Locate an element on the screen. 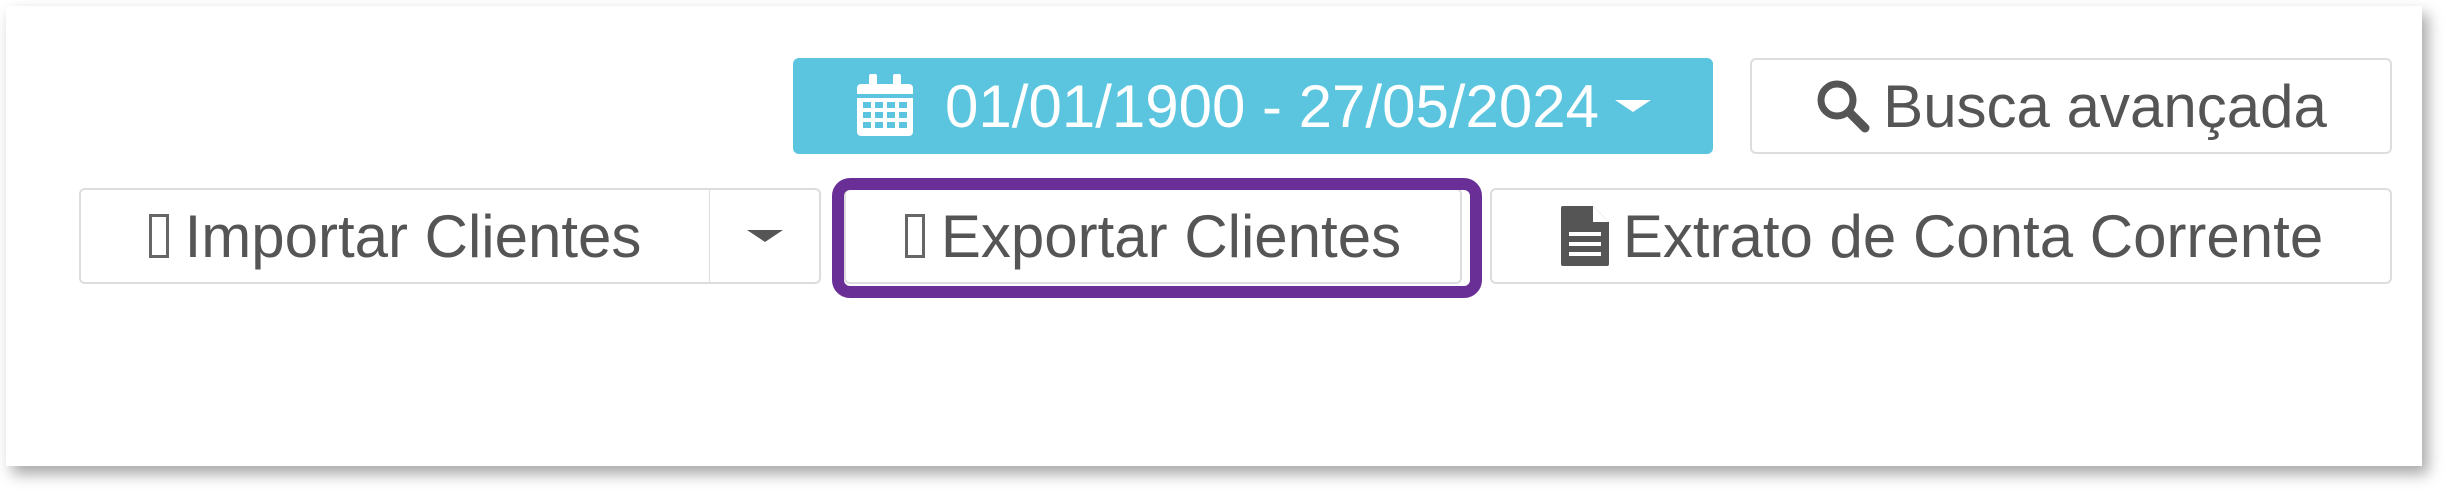 Image resolution: width=2452 pixels, height=494 pixels. import-icon is located at coordinates (158, 236).